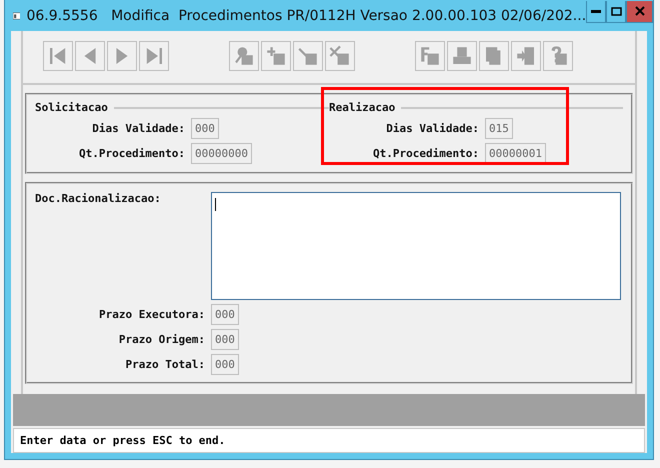 Image resolution: width=660 pixels, height=468 pixels. What do you see at coordinates (416, 246) in the screenshot?
I see `text-area` at bounding box center [416, 246].